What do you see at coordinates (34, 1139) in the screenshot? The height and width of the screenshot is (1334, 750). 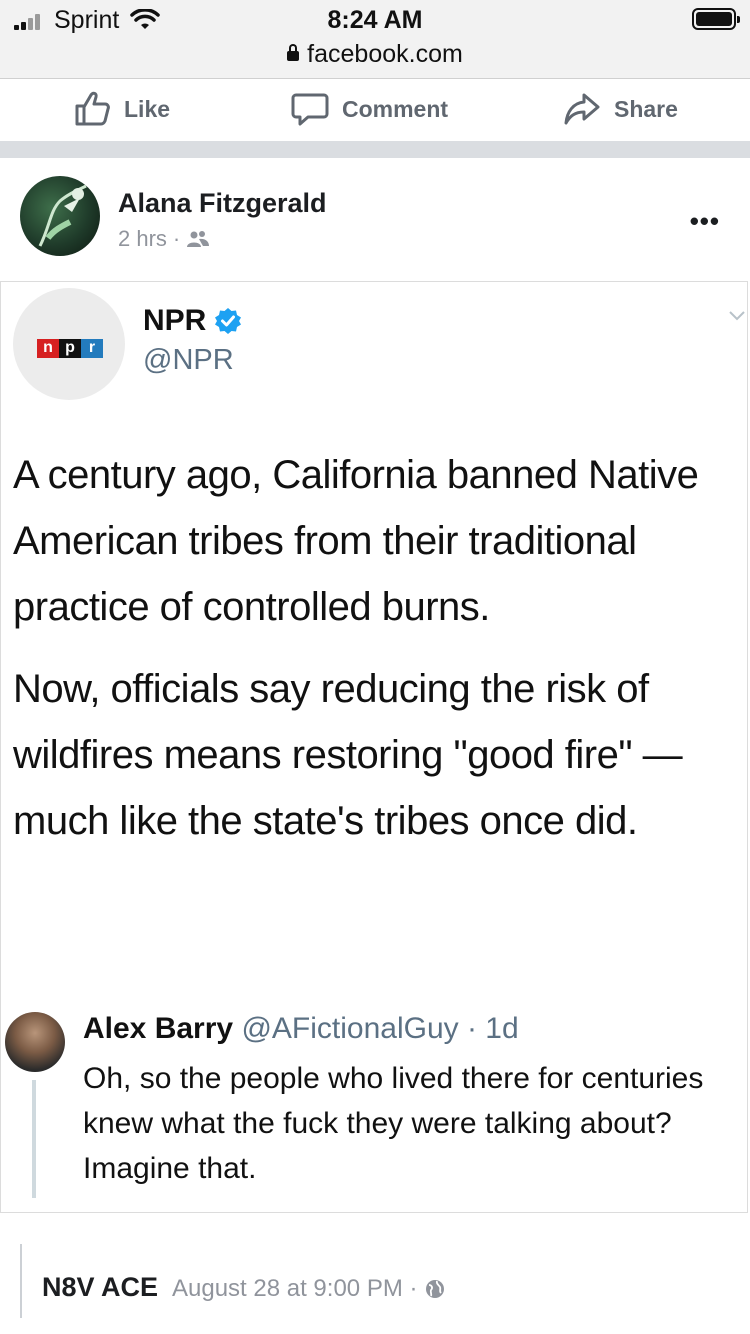 I see `reply-thread-line` at bounding box center [34, 1139].